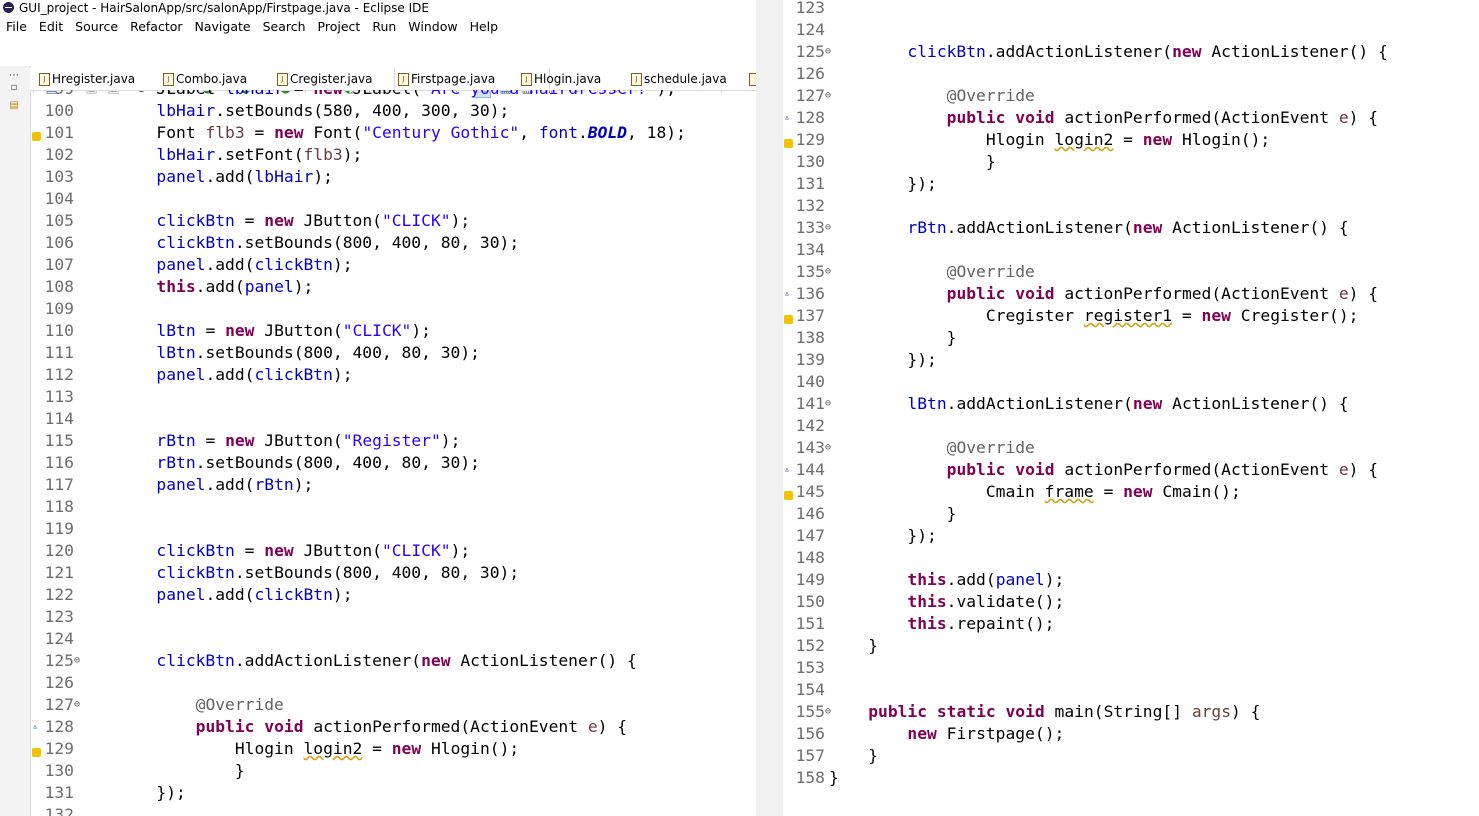 The width and height of the screenshot is (1479, 816). What do you see at coordinates (1131, 382) in the screenshot?
I see `code-line: 140` at bounding box center [1131, 382].